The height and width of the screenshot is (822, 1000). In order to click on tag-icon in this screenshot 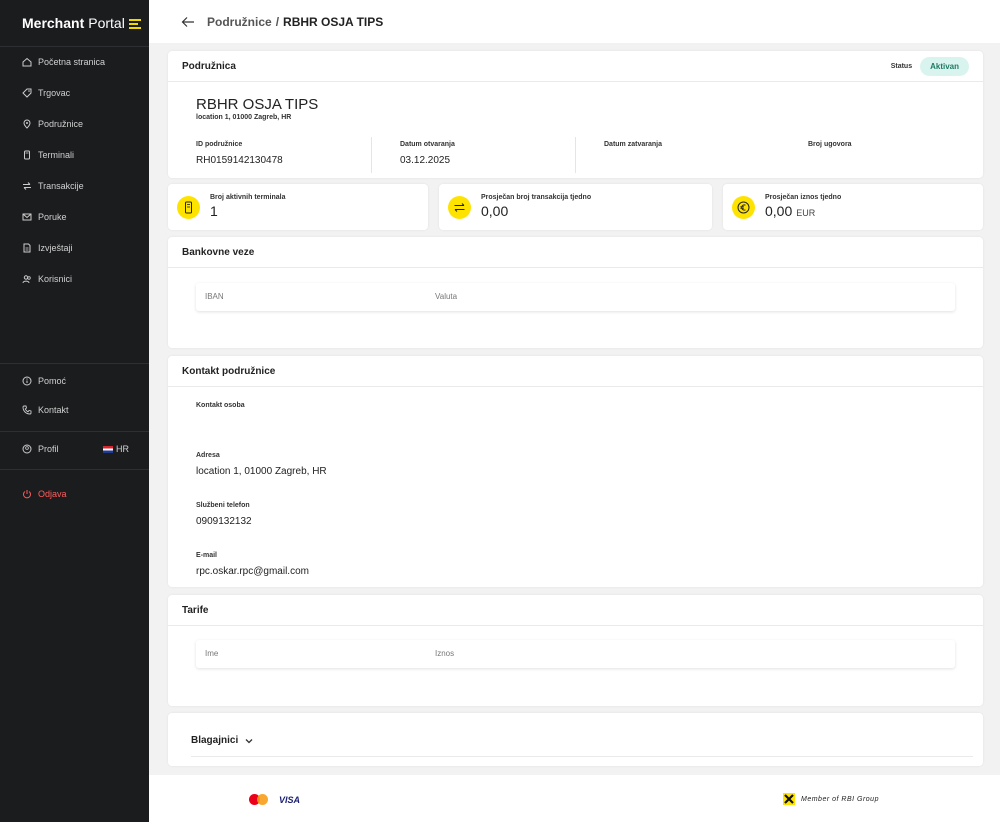, I will do `click(27, 93)`.